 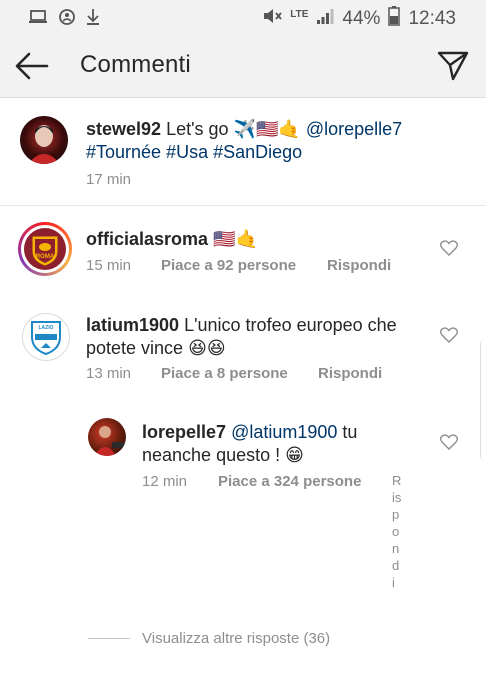 What do you see at coordinates (239, 373) in the screenshot?
I see `likes-count: Piace a 8 persone` at bounding box center [239, 373].